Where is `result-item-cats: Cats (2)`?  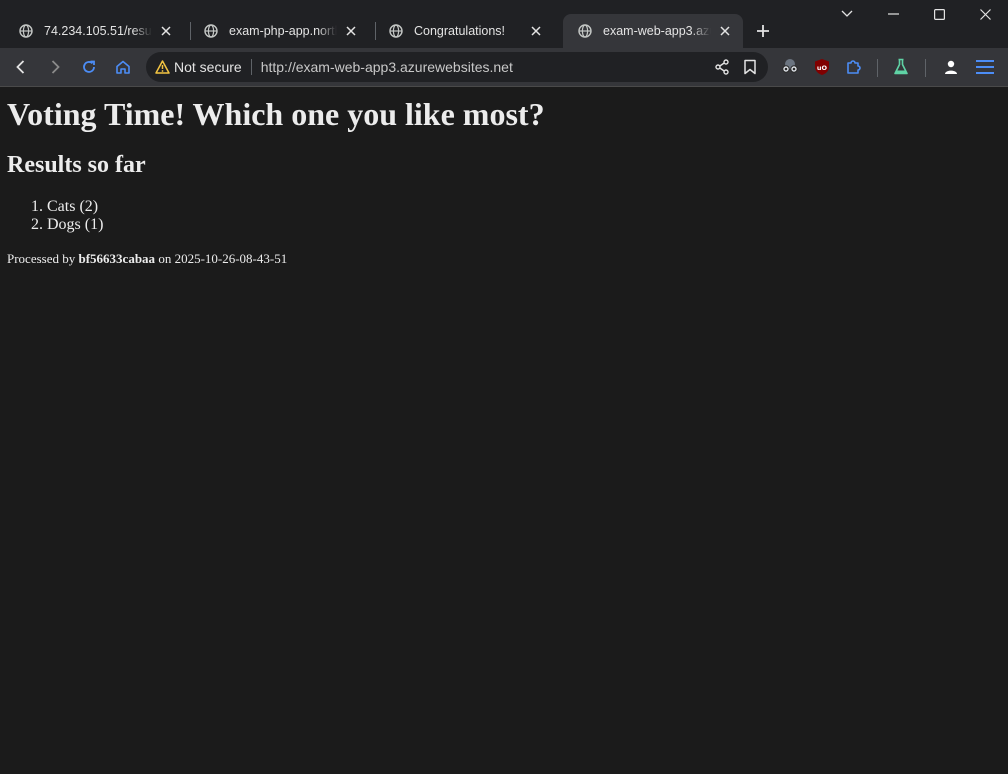 result-item-cats: Cats (2) is located at coordinates (75, 207).